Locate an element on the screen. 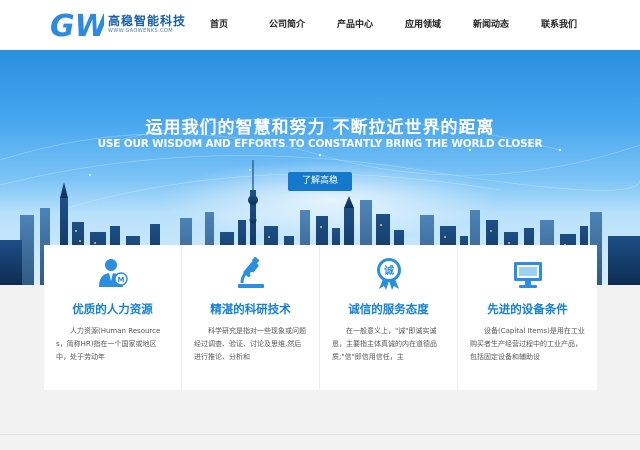  monitor-icon is located at coordinates (527, 275).